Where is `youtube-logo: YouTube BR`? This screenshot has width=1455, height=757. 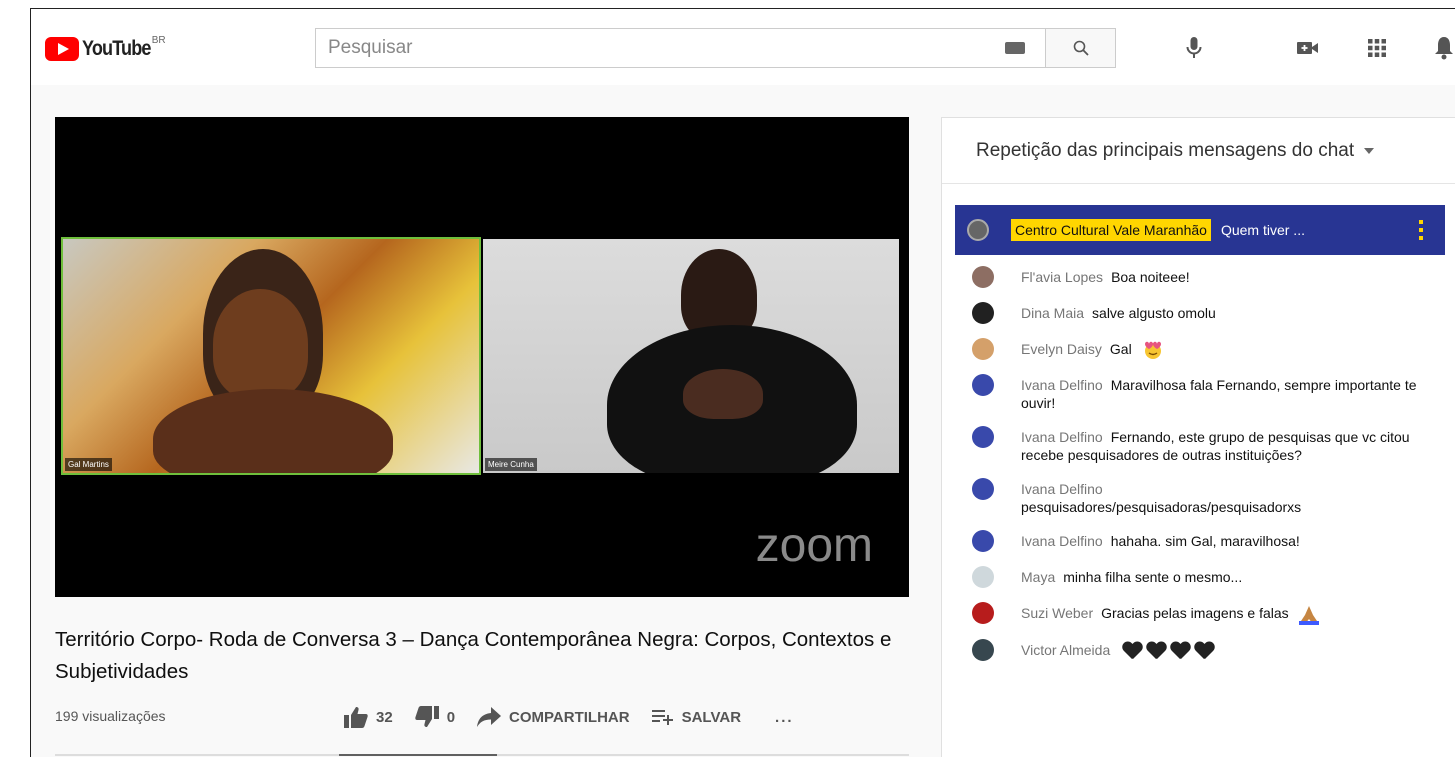
youtube-logo: YouTube BR is located at coordinates (105, 48).